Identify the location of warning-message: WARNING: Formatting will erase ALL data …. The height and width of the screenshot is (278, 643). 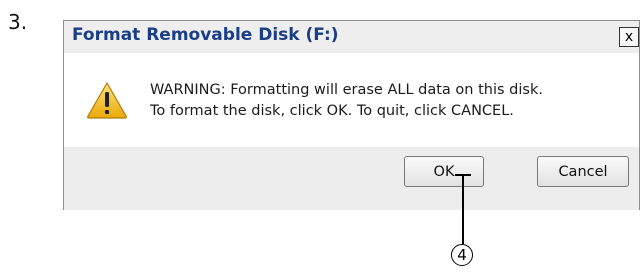
(346, 101).